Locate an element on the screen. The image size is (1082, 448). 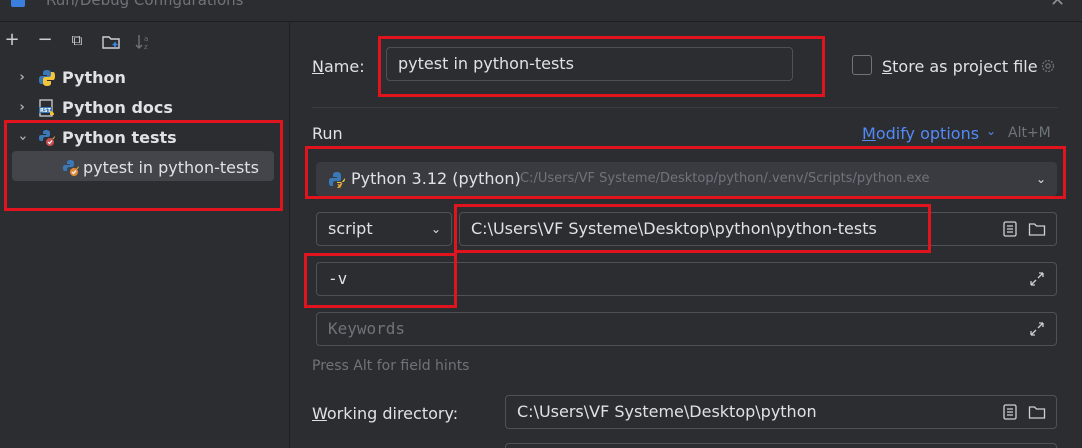
chevron-down-icon: › is located at coordinates (22, 138).